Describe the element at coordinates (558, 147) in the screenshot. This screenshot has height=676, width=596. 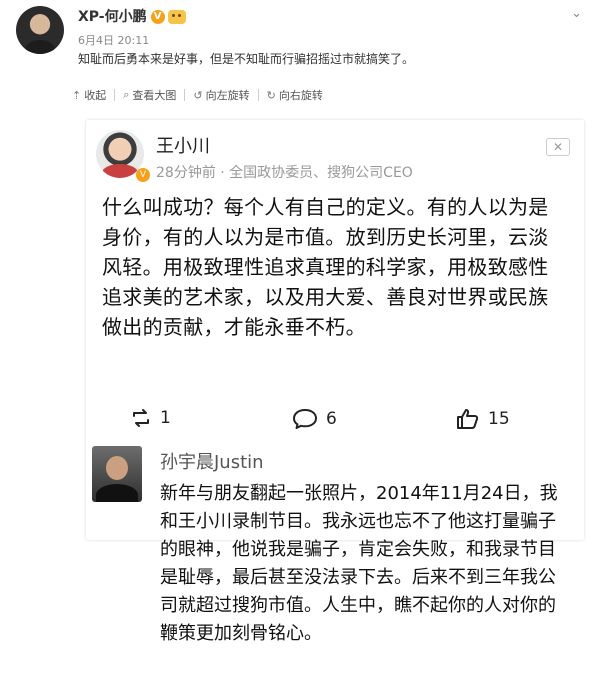
I see `close-icon: ✕` at that location.